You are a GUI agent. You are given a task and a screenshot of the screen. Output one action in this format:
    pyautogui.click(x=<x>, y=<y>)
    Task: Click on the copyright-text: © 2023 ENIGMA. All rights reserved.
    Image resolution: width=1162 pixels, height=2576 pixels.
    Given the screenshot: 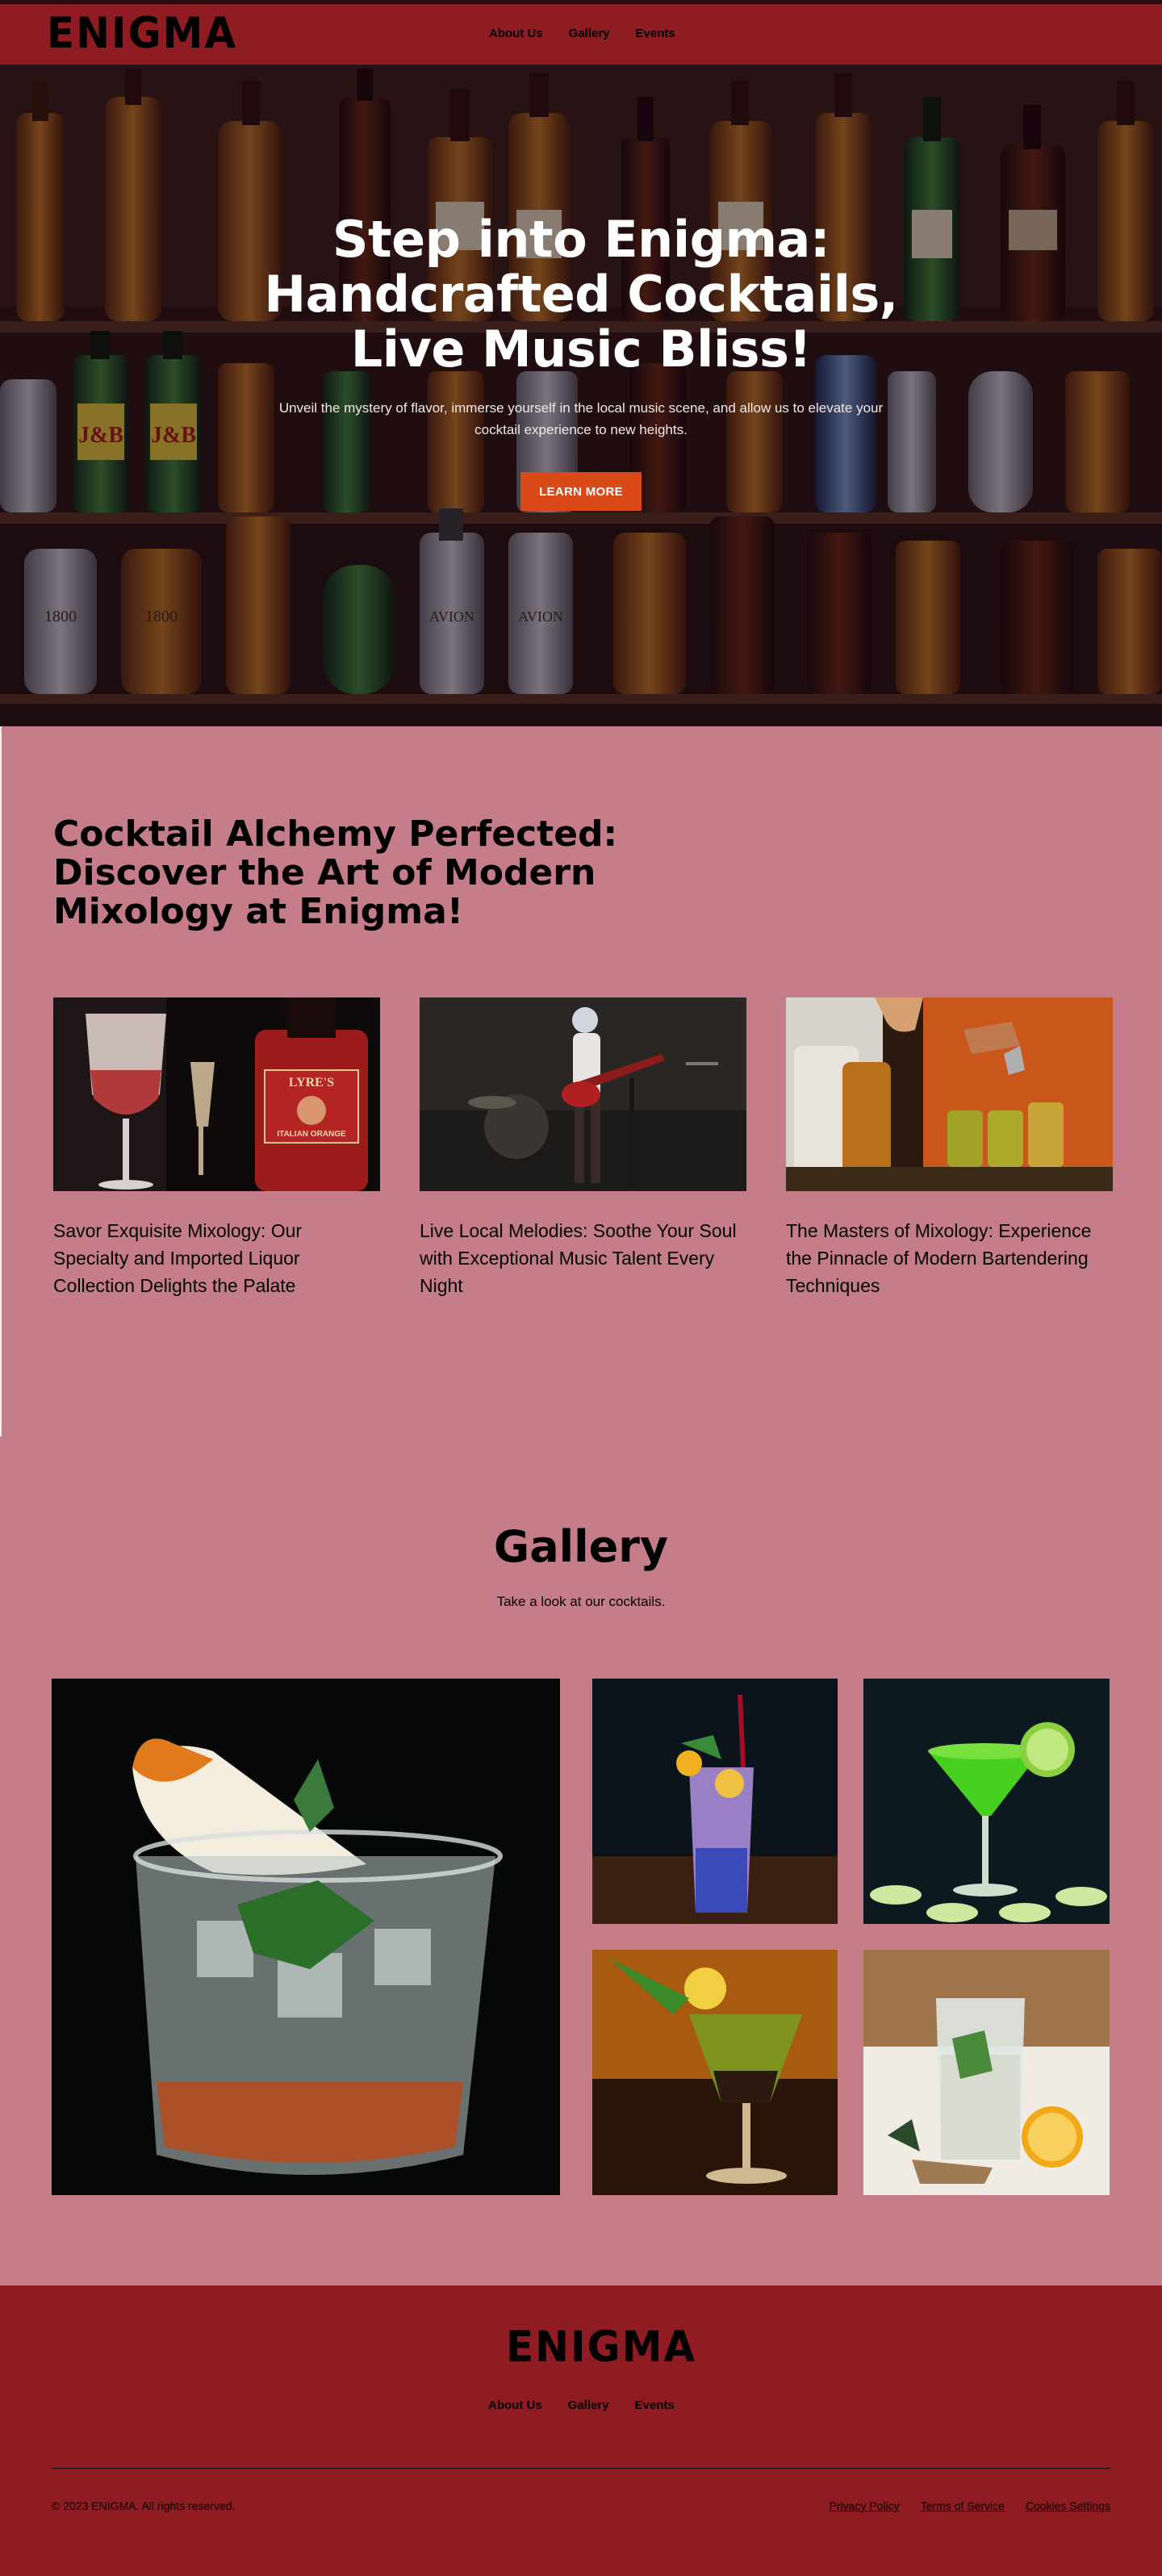 What is the action you would take?
    pyautogui.click(x=144, y=2505)
    